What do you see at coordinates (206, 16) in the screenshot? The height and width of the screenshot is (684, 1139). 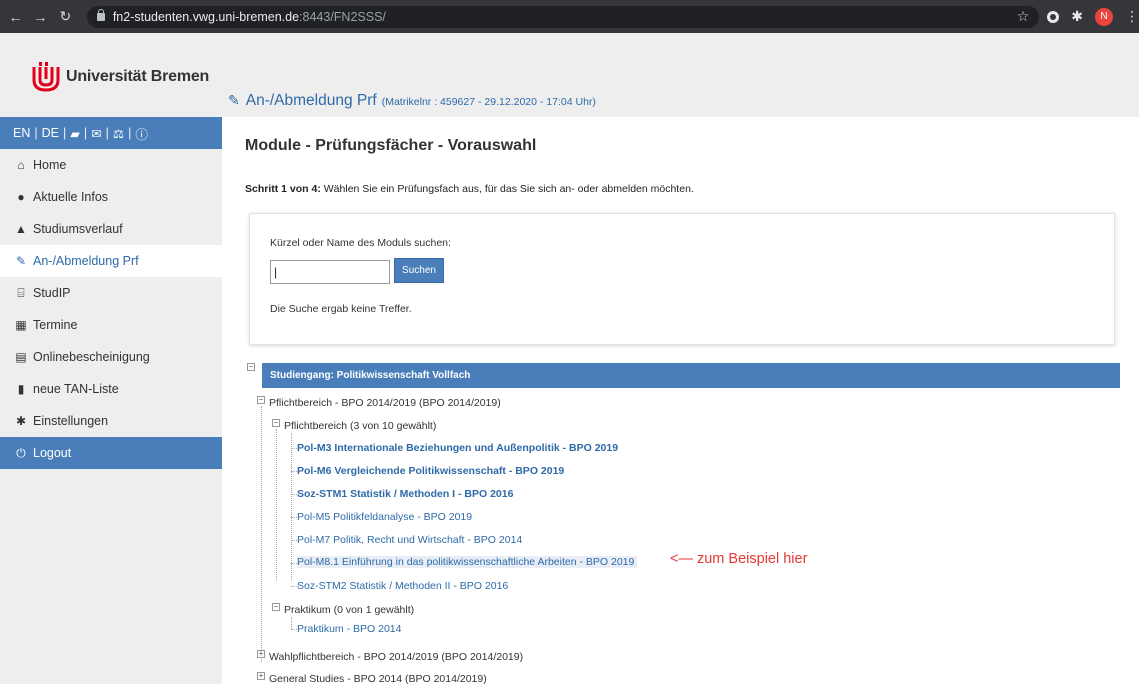 I see `url-host: fn2-studenten.vwg.uni-bremen.de` at bounding box center [206, 16].